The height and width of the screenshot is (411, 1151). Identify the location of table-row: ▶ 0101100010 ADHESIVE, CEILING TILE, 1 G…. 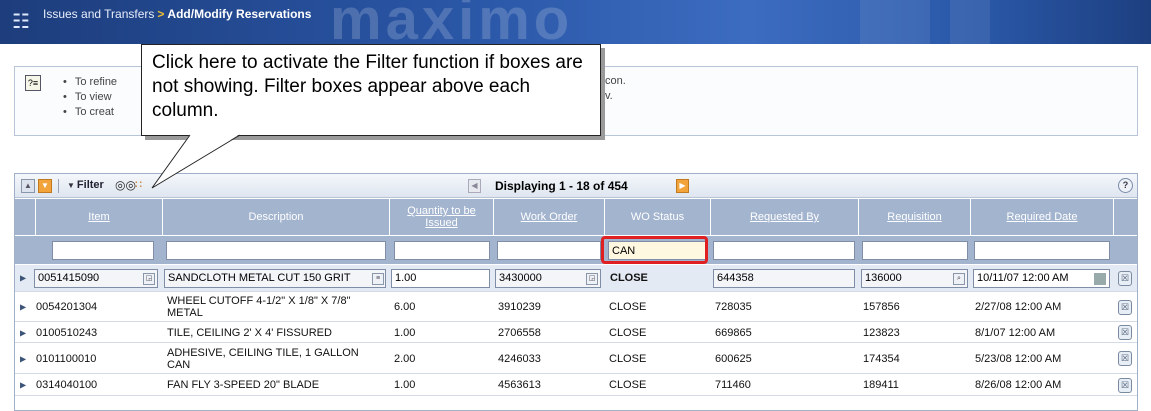
(576, 359).